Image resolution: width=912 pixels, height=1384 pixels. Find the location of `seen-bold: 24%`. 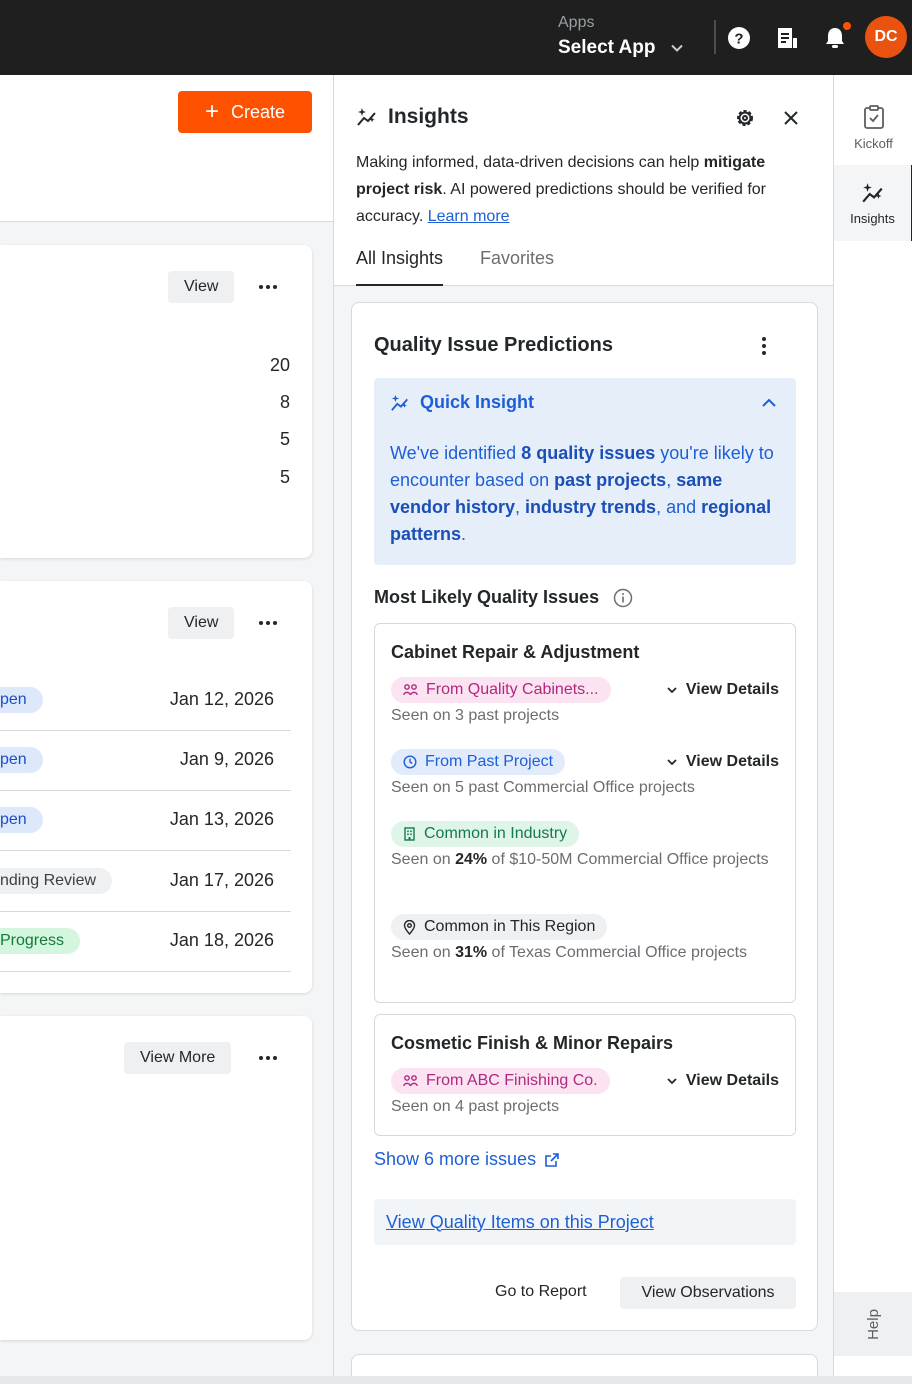

seen-bold: 24% is located at coordinates (471, 859).